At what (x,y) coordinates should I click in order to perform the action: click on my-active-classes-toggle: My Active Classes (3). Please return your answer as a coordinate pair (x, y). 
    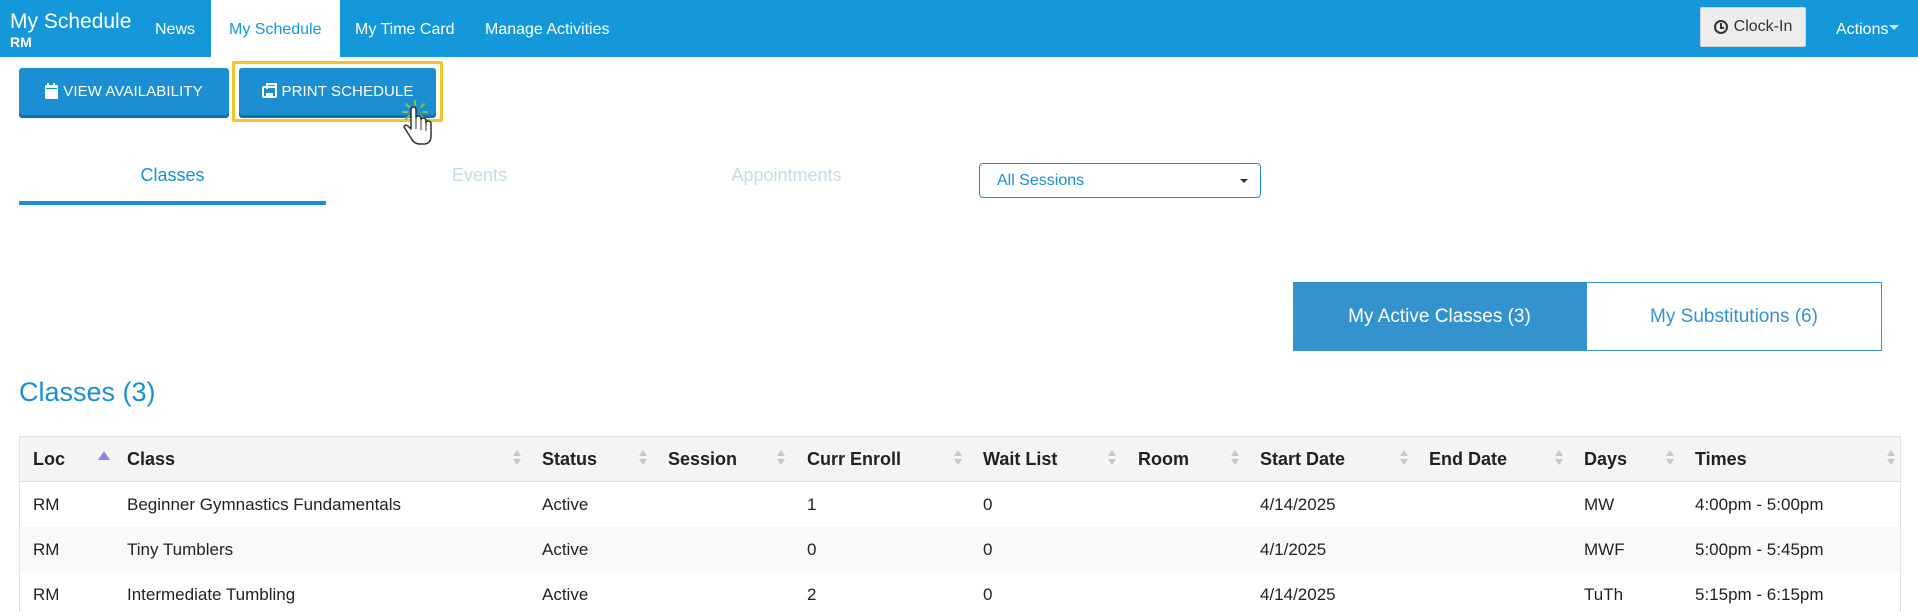
    Looking at the image, I should click on (1439, 316).